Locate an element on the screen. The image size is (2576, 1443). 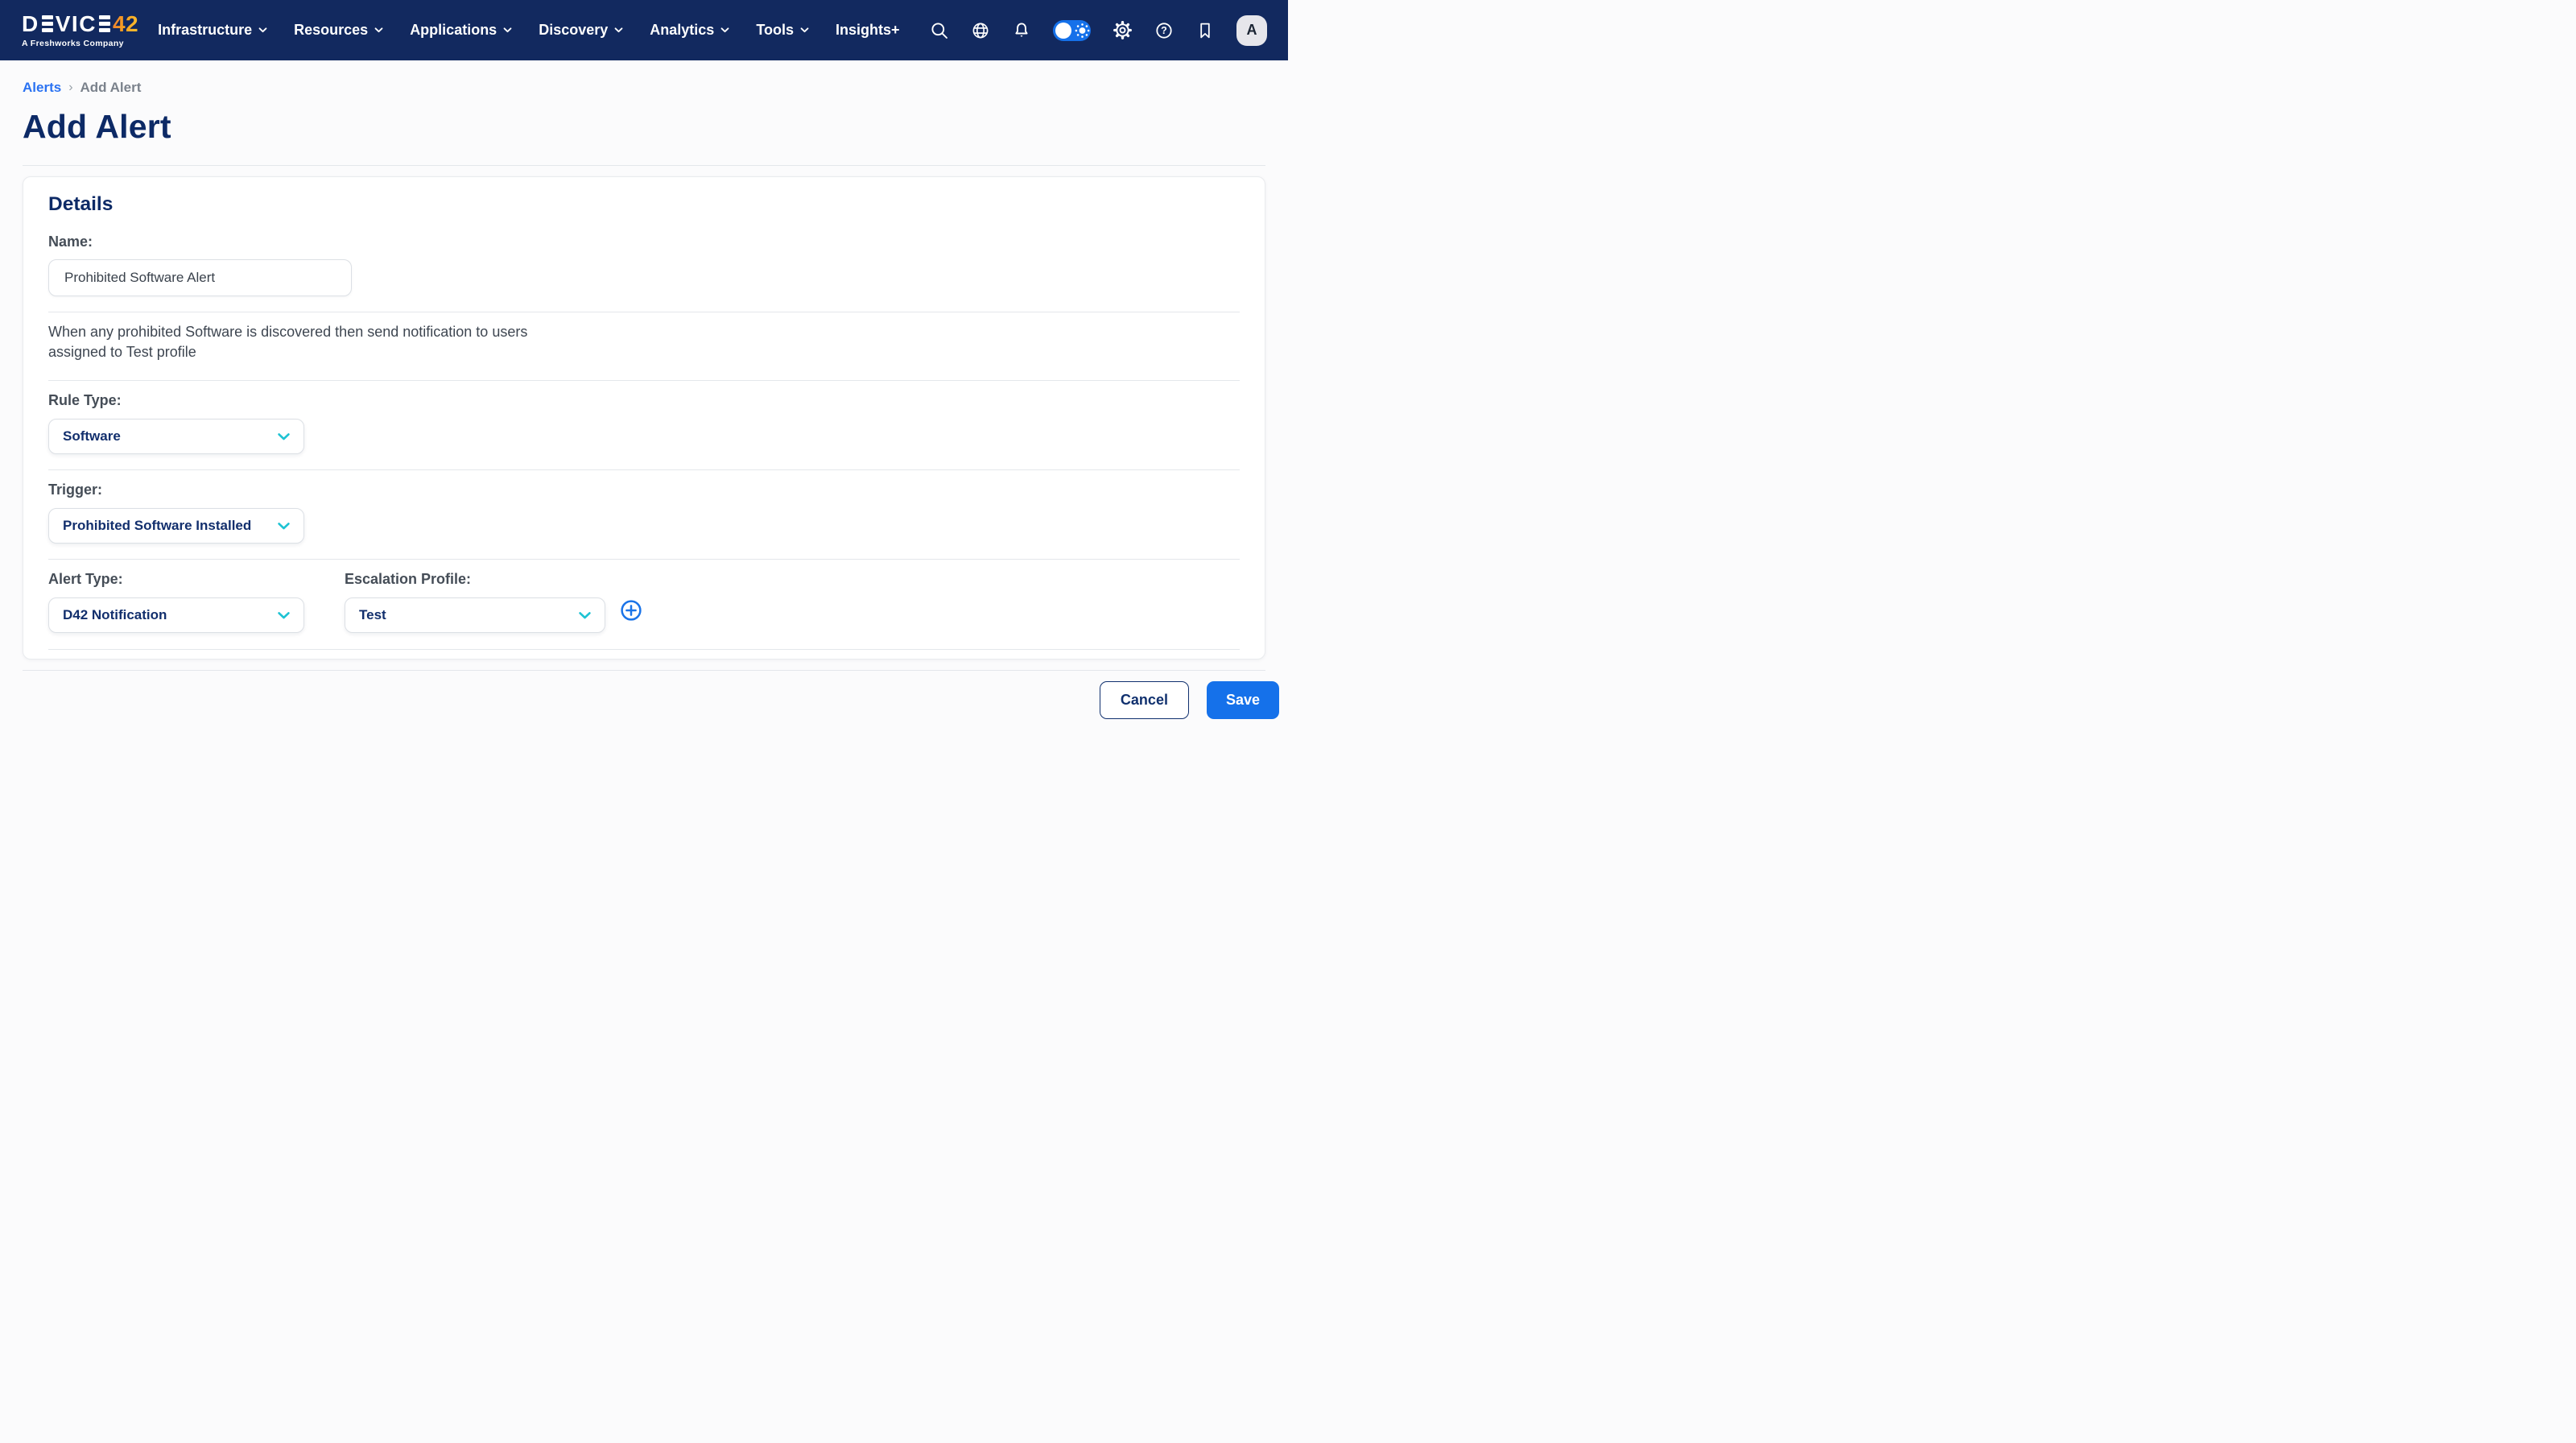
nav-item-label: Resources is located at coordinates (331, 30).